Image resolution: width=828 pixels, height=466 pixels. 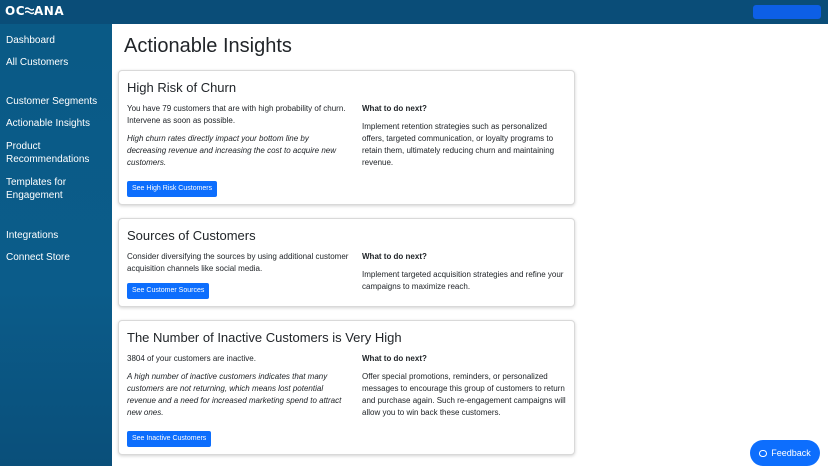 What do you see at coordinates (56, 40) in the screenshot?
I see `sidebar-item-dashboard: Dashboard` at bounding box center [56, 40].